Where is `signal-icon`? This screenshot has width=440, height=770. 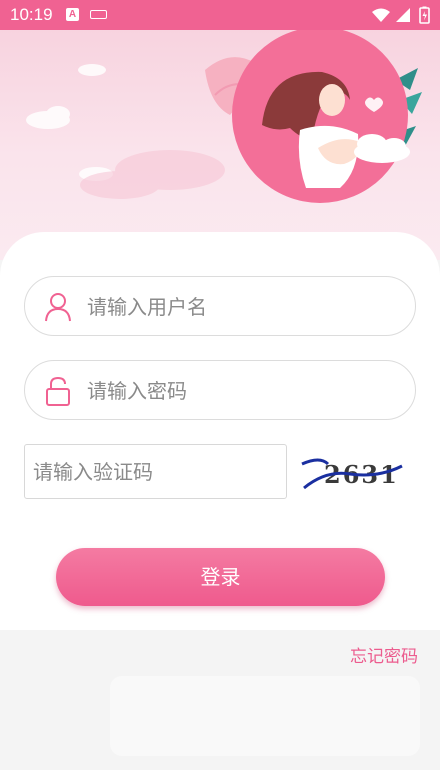 signal-icon is located at coordinates (403, 15).